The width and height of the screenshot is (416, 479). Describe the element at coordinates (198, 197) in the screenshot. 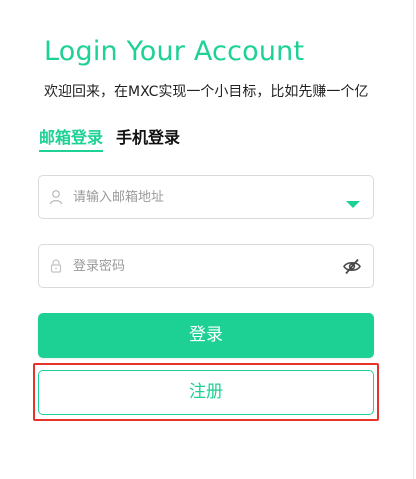

I see `email-input` at that location.